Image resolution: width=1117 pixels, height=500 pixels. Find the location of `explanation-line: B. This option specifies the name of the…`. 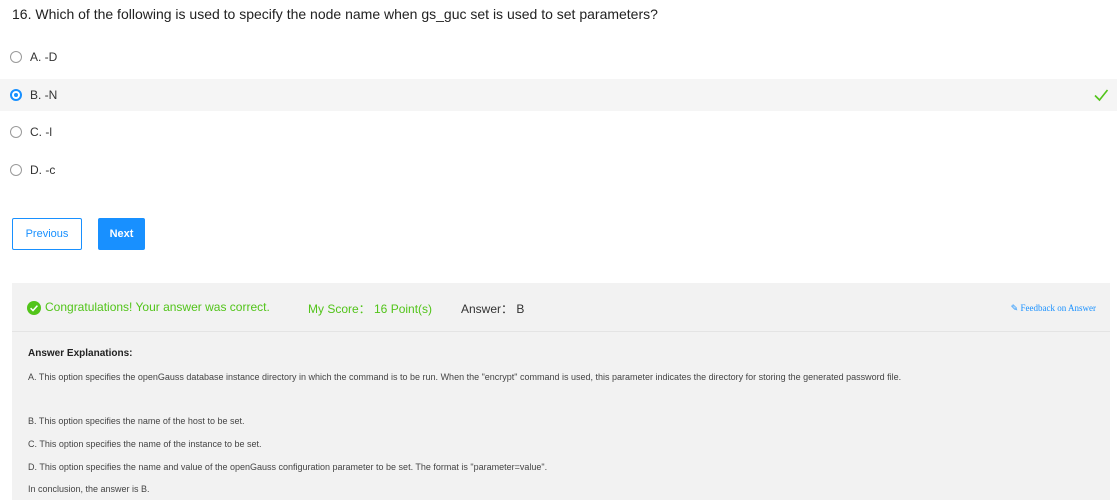

explanation-line: B. This option specifies the name of the… is located at coordinates (136, 421).